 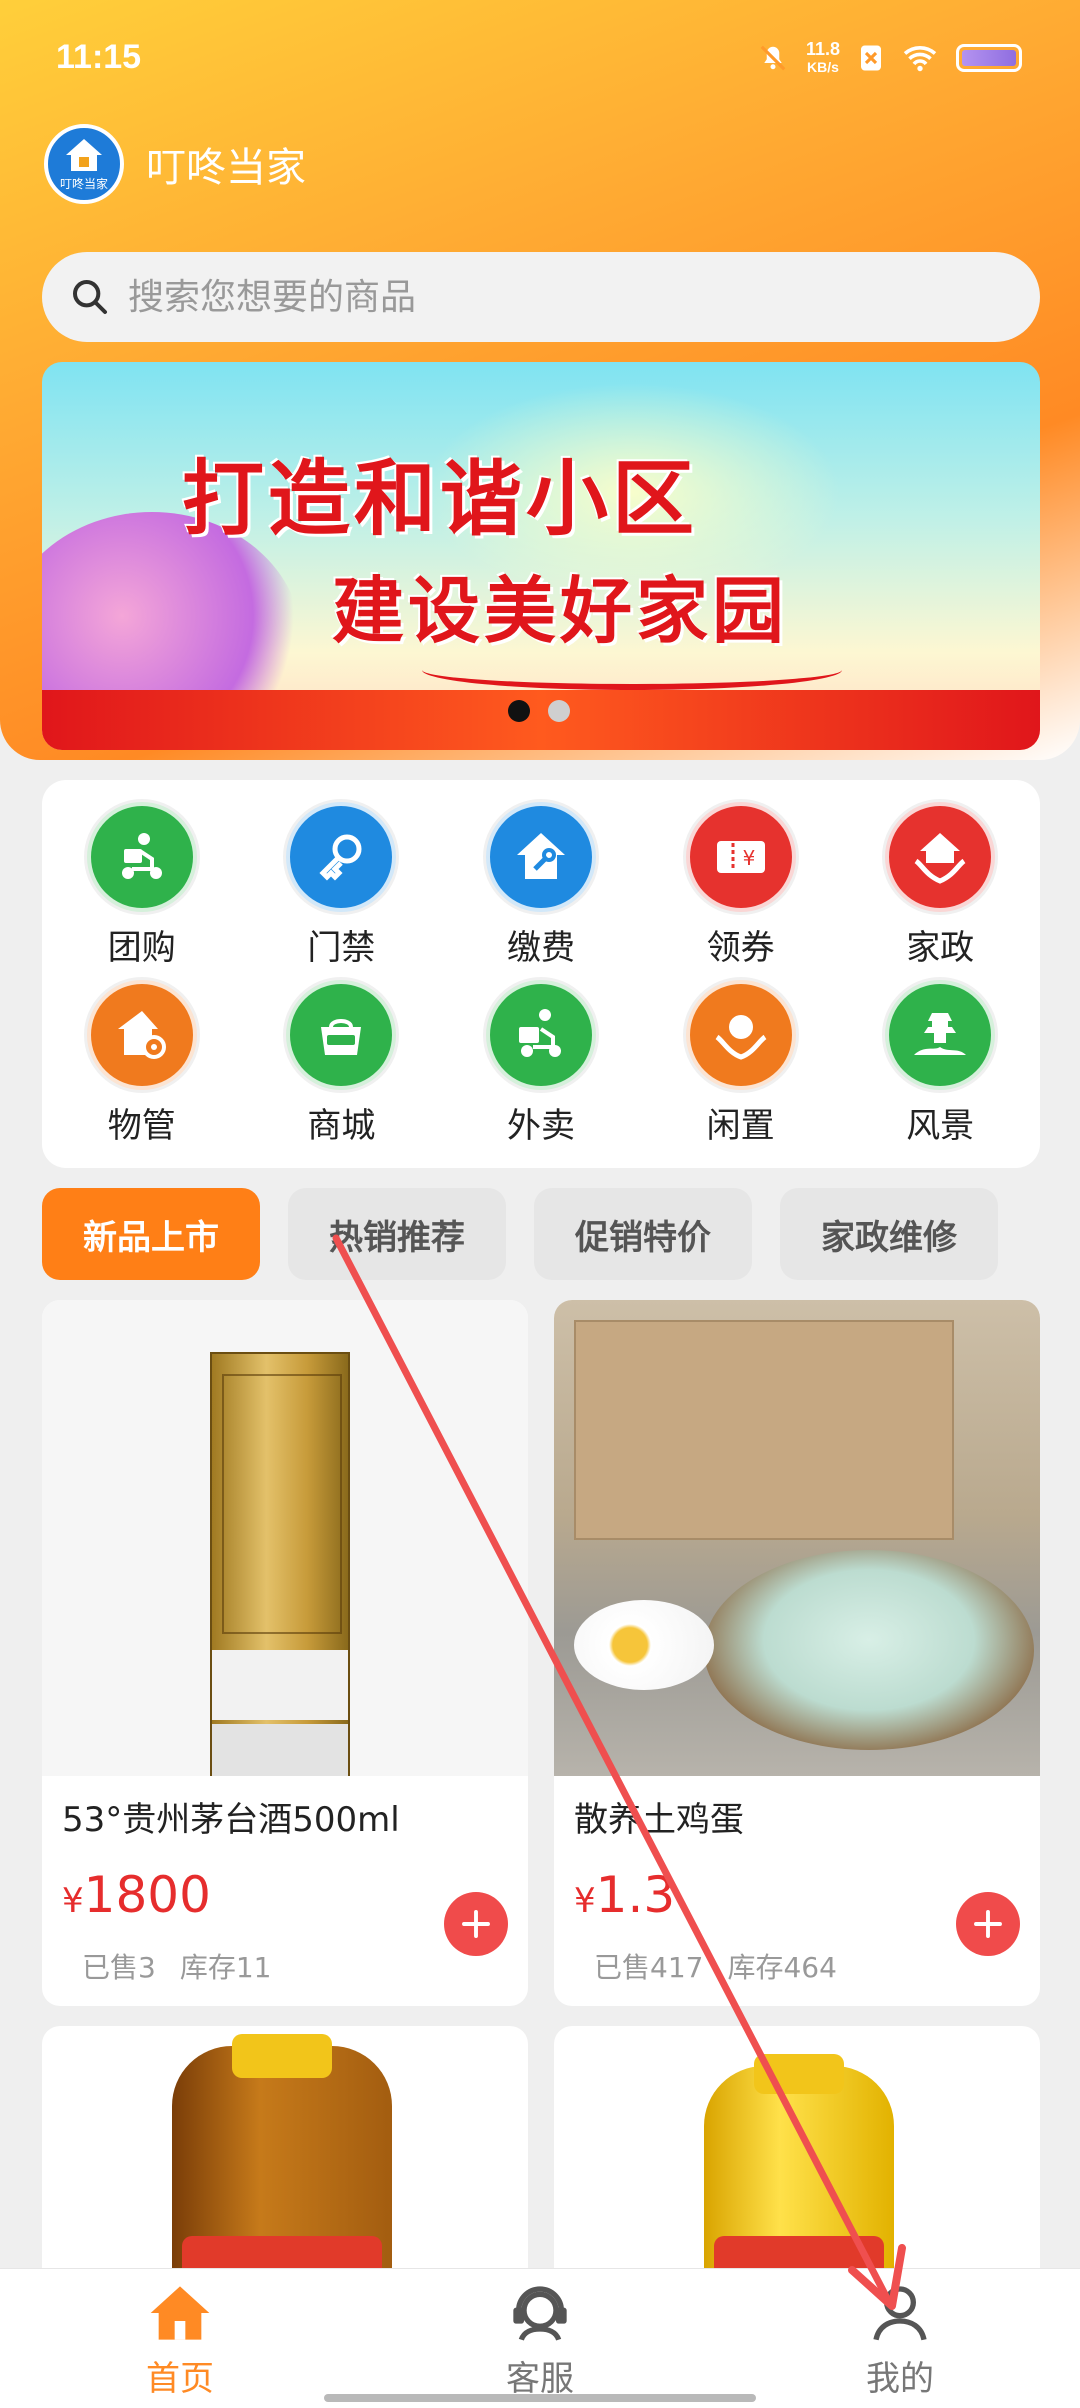 What do you see at coordinates (119, 1967) in the screenshot?
I see `sold-count: 已售3` at bounding box center [119, 1967].